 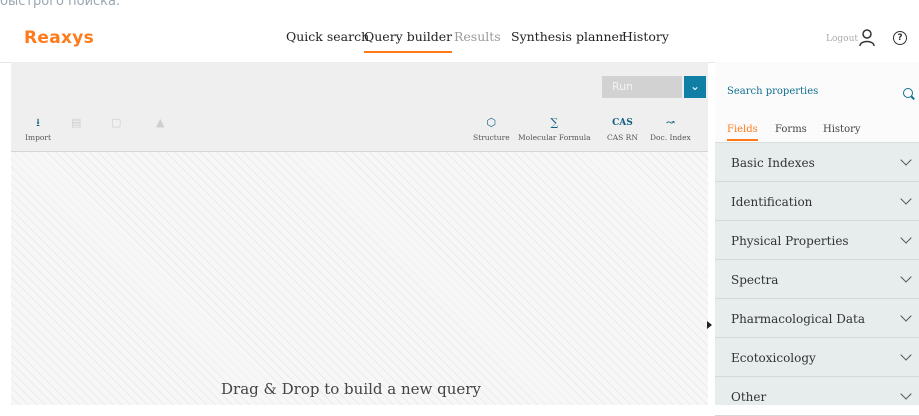 I want to click on nav-history: History, so click(x=645, y=36).